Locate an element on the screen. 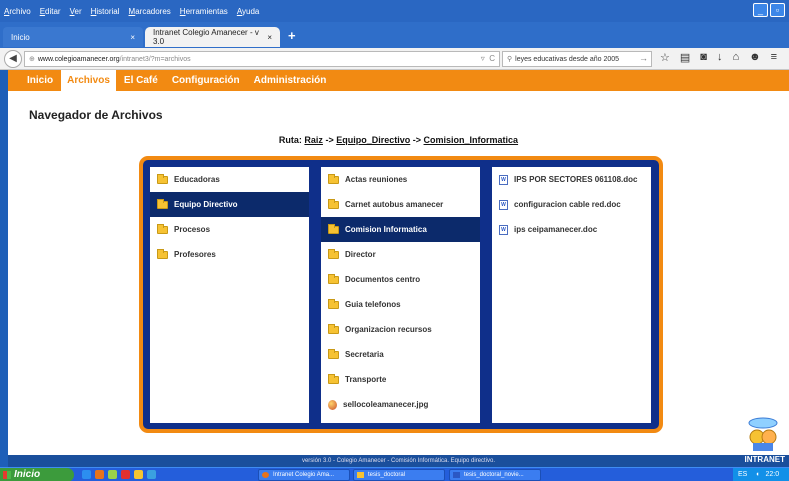 This screenshot has height=481, width=789. file-item: Wconfiguracion cable red.doc is located at coordinates (571, 204).